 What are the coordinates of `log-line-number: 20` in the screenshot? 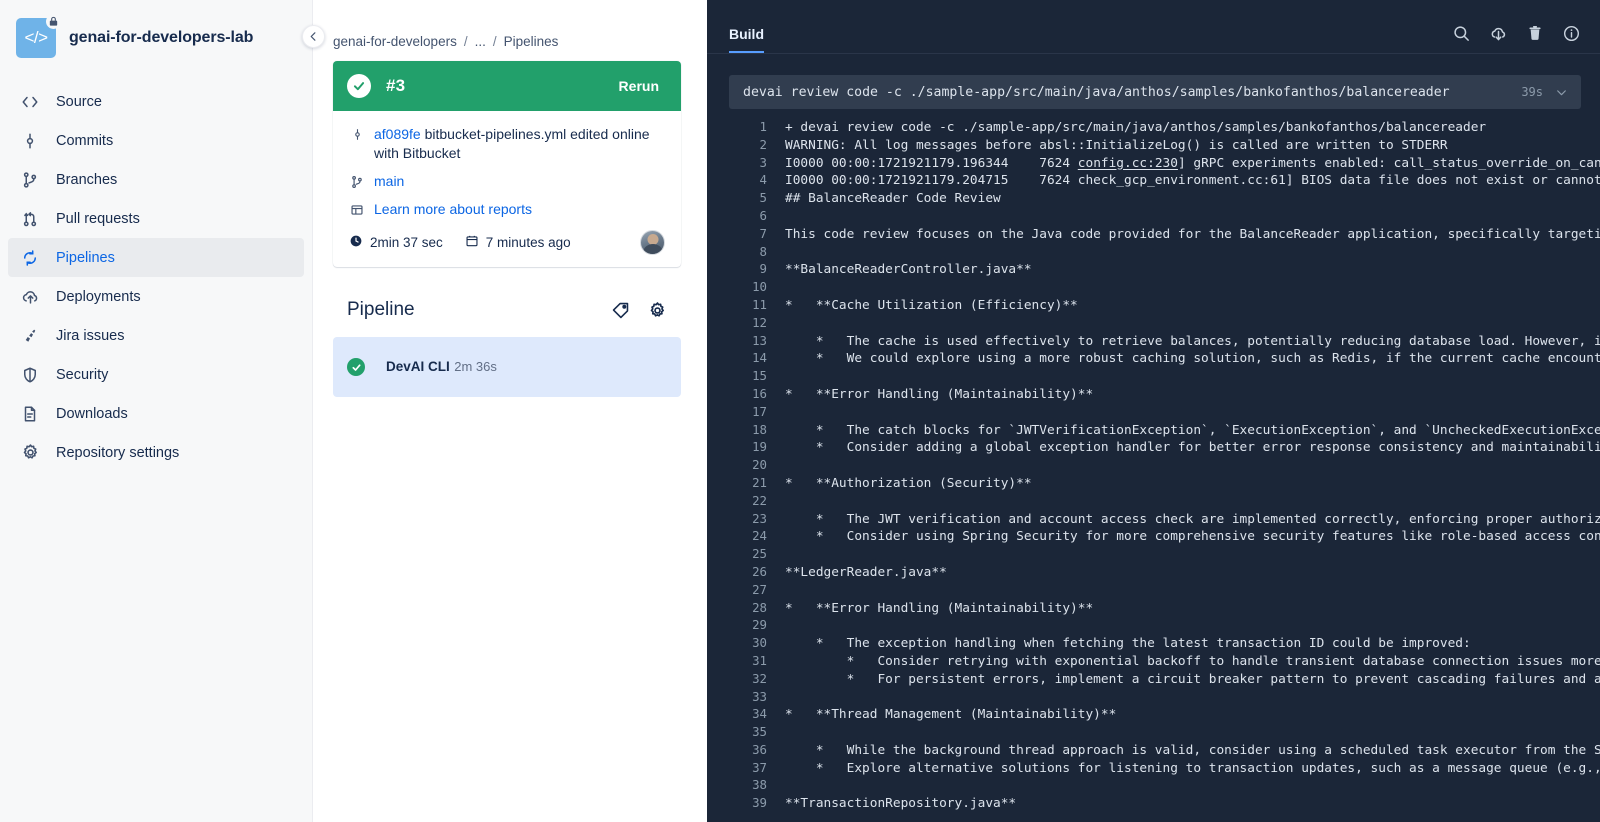 It's located at (759, 465).